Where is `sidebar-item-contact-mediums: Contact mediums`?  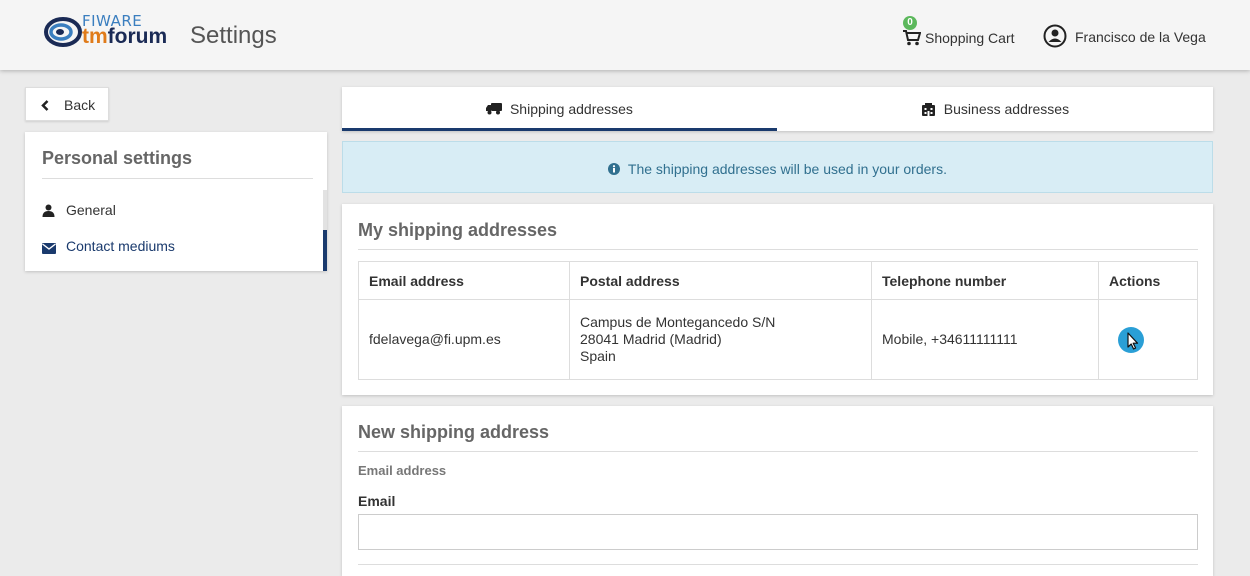 sidebar-item-contact-mediums: Contact mediums is located at coordinates (174, 248).